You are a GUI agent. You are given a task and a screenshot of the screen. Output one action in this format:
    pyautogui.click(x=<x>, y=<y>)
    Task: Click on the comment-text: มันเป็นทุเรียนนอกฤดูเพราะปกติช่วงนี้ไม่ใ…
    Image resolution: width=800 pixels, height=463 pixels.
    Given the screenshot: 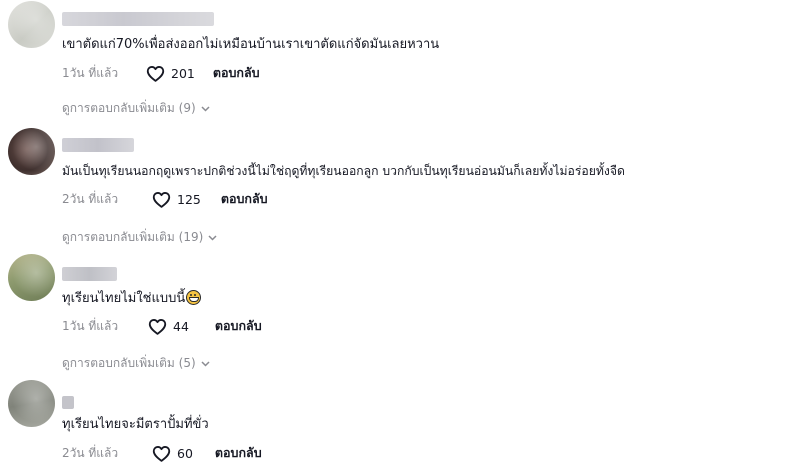 What is the action you would take?
    pyautogui.click(x=343, y=171)
    